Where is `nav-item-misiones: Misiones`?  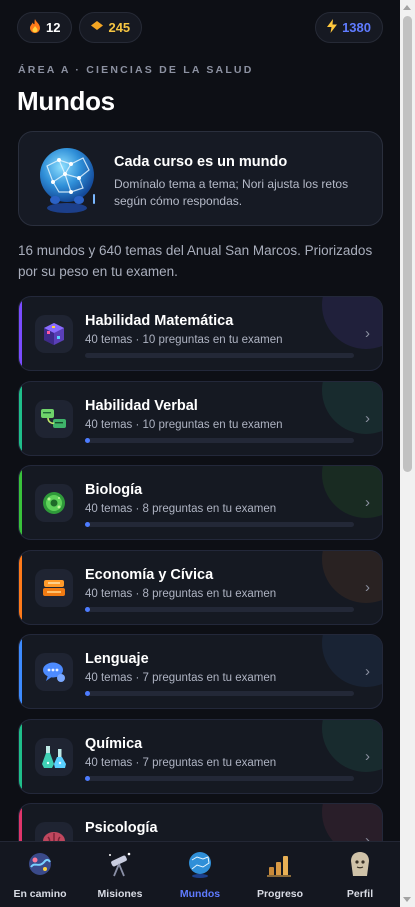
nav-item-misiones: Misiones is located at coordinates (120, 874).